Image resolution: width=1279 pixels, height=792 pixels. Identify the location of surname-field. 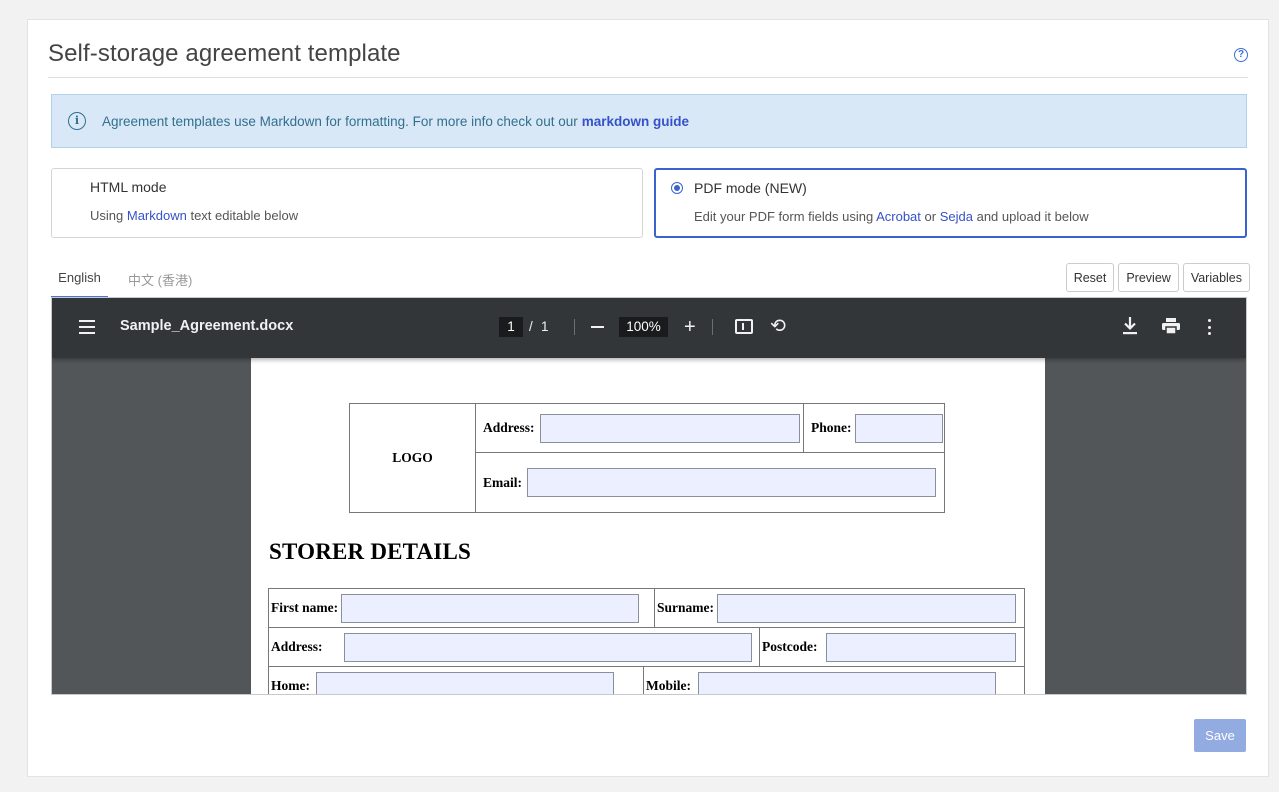
(867, 608).